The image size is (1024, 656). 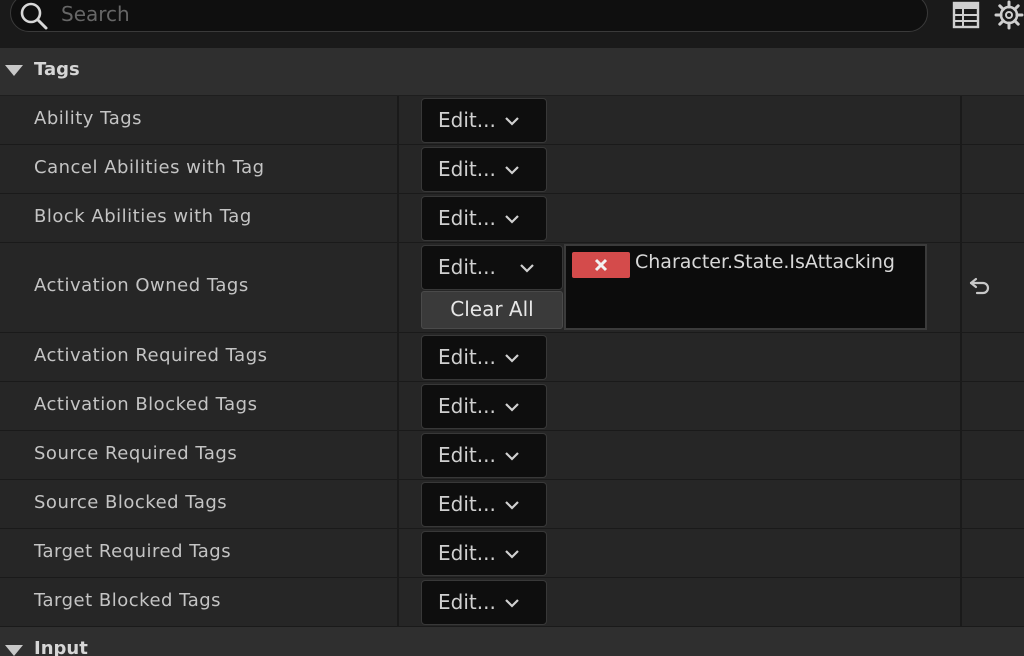 What do you see at coordinates (765, 262) in the screenshot?
I see `tag-label: Character.State.IsAttacking` at bounding box center [765, 262].